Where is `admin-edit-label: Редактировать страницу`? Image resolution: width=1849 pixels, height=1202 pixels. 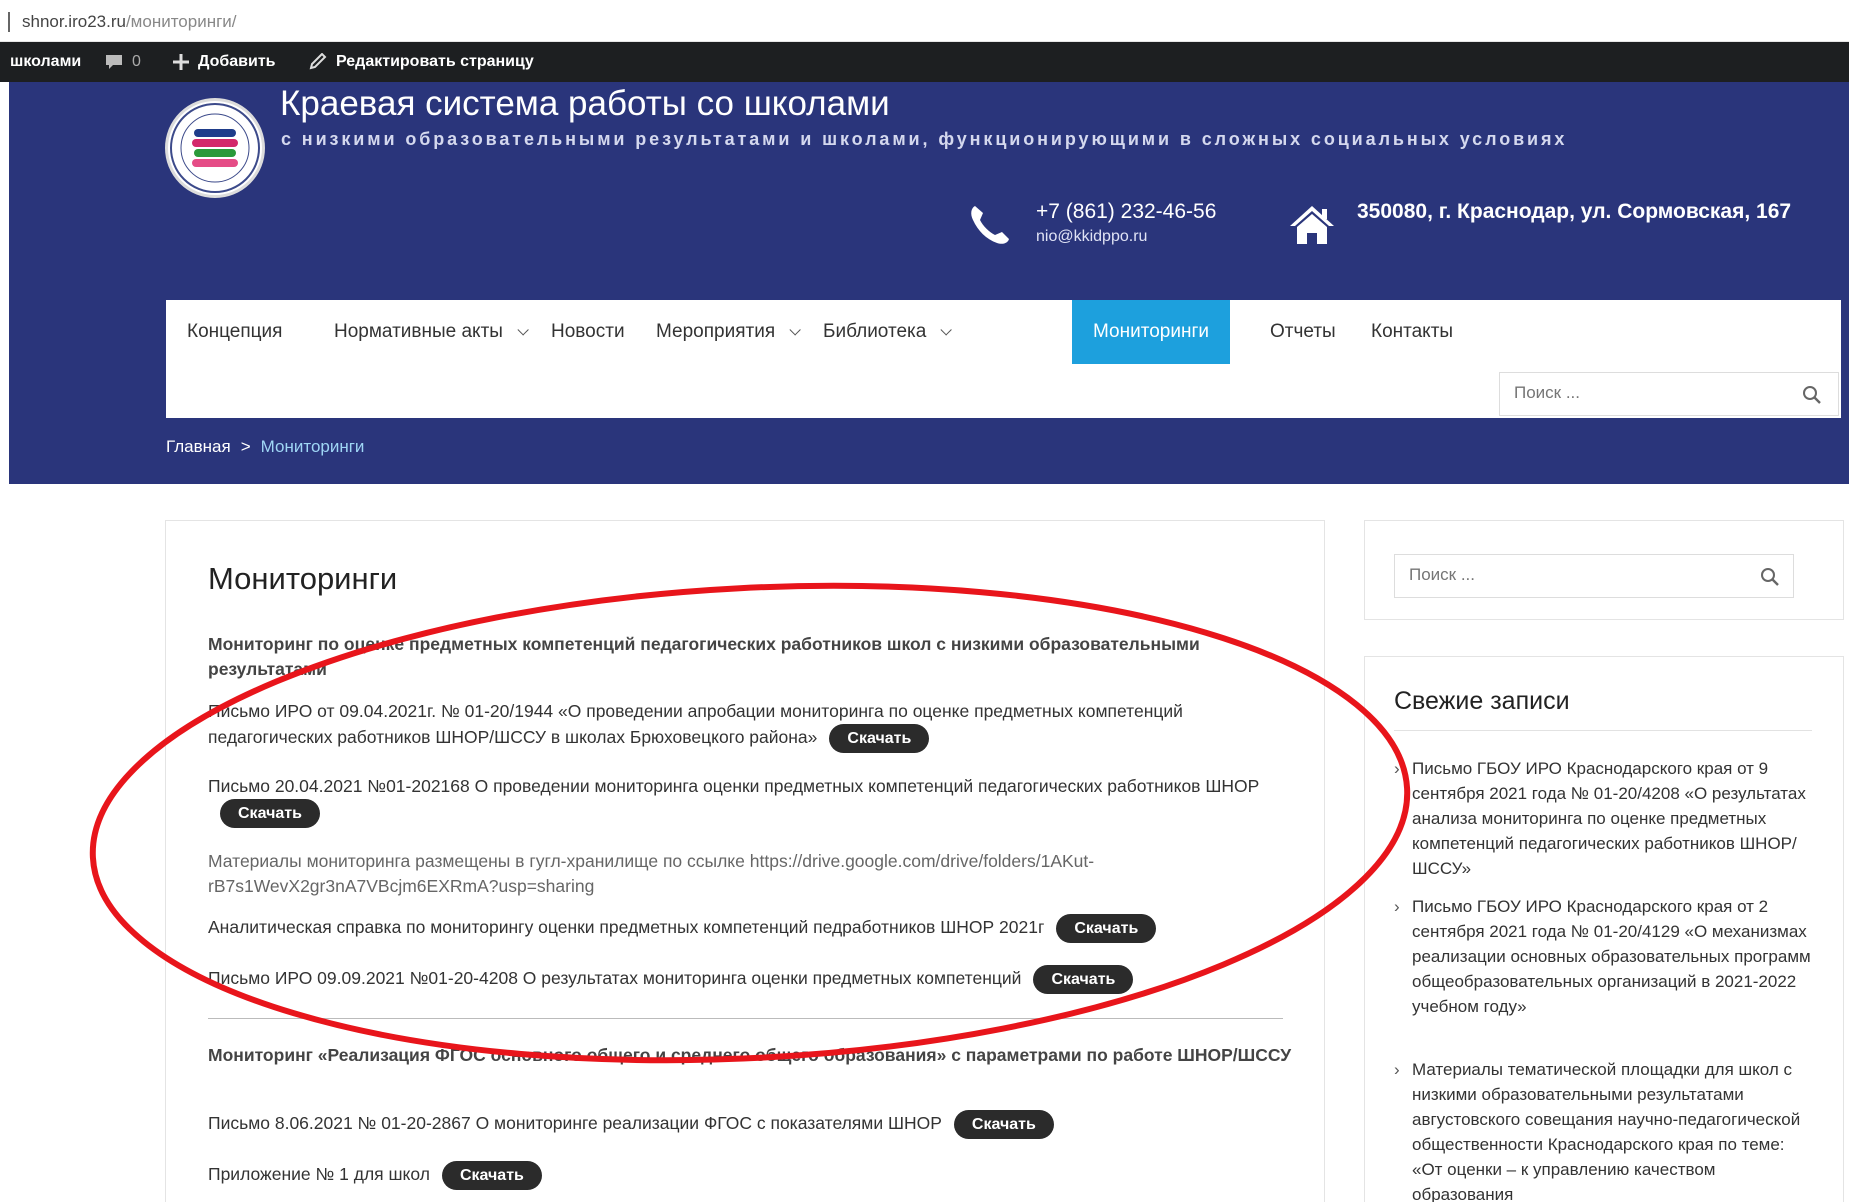
admin-edit-label: Редактировать страницу is located at coordinates (435, 61).